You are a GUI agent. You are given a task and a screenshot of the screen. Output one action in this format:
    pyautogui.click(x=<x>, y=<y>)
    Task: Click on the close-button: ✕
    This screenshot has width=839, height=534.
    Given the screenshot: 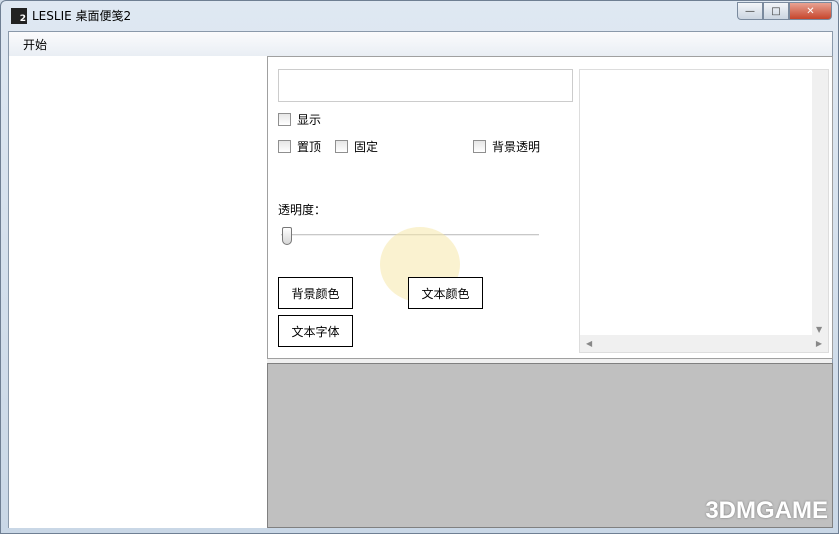 What is the action you would take?
    pyautogui.click(x=810, y=11)
    